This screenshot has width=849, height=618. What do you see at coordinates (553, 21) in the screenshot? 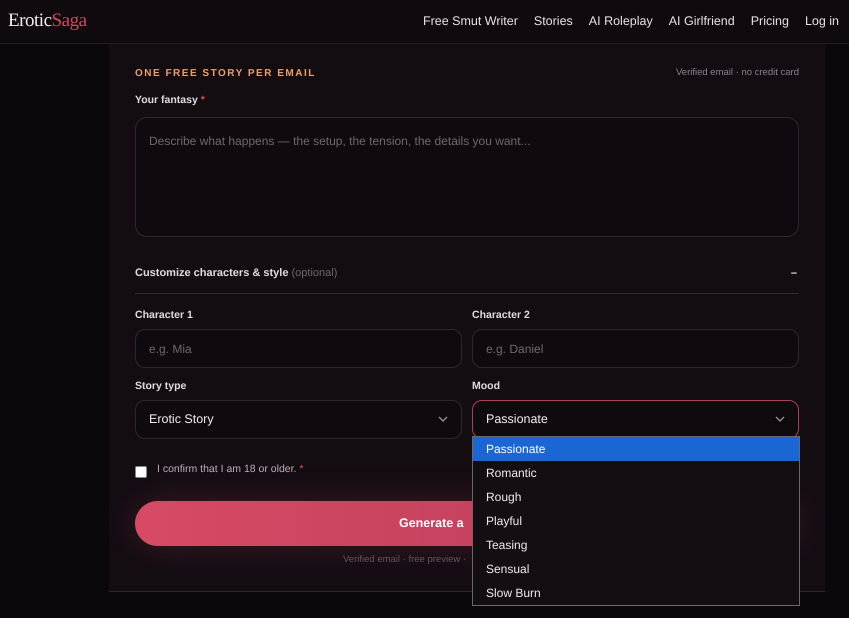
I see `nav-link: Stories` at bounding box center [553, 21].